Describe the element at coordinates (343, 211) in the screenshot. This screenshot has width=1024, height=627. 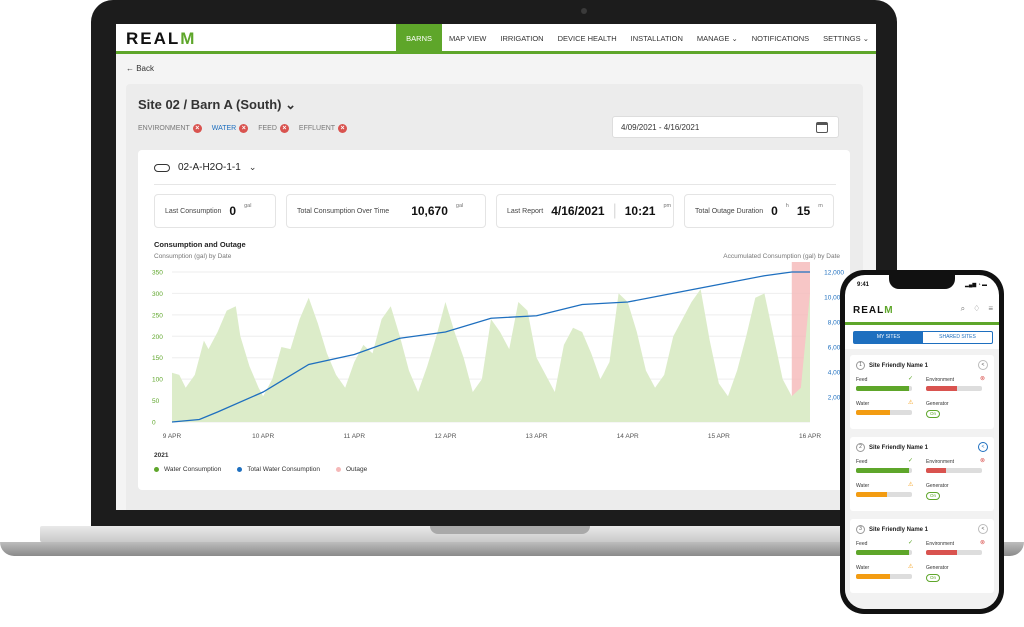
I see `stat-label: Total Consumption Over Time` at that location.